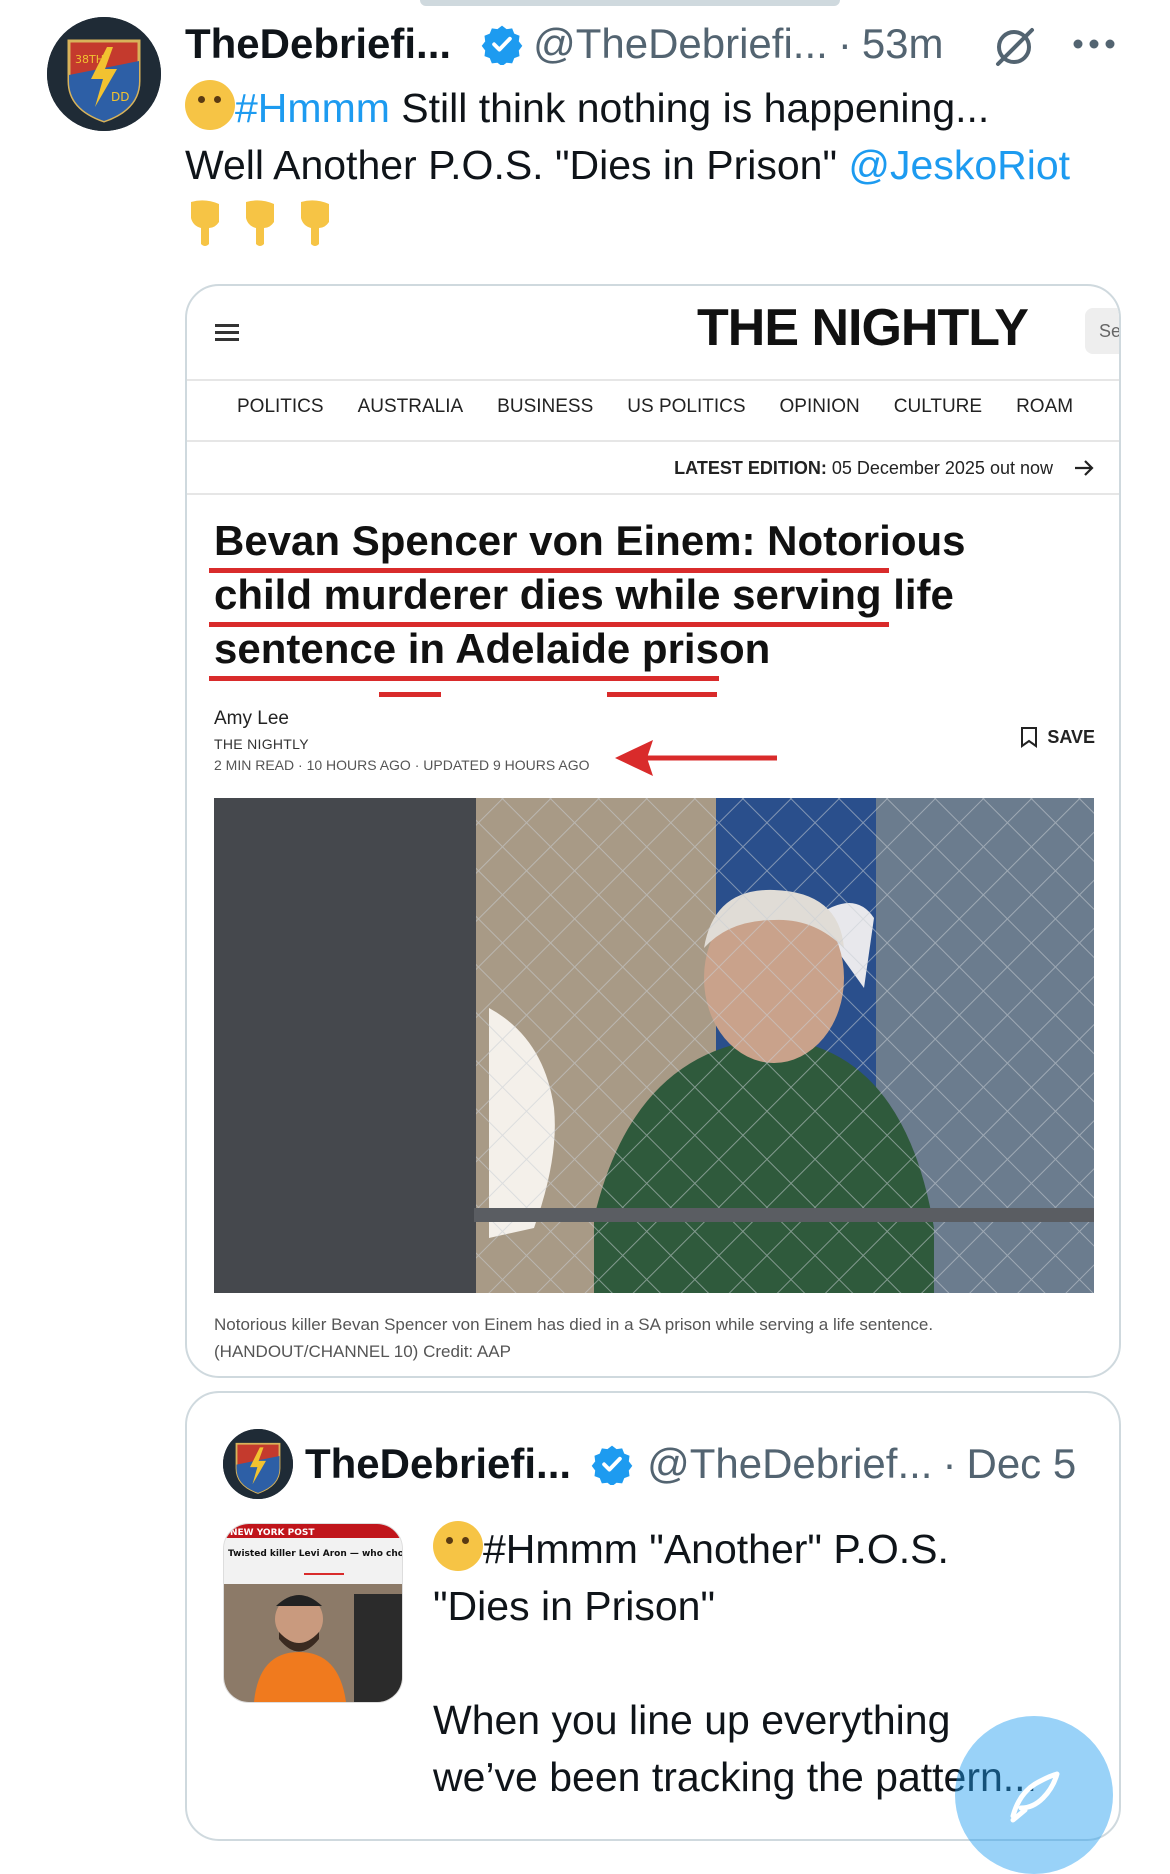 This screenshot has height=1874, width=1170. What do you see at coordinates (590, 540) in the screenshot?
I see `headline-line: Bevan Spencer von Einem: Notorious` at bounding box center [590, 540].